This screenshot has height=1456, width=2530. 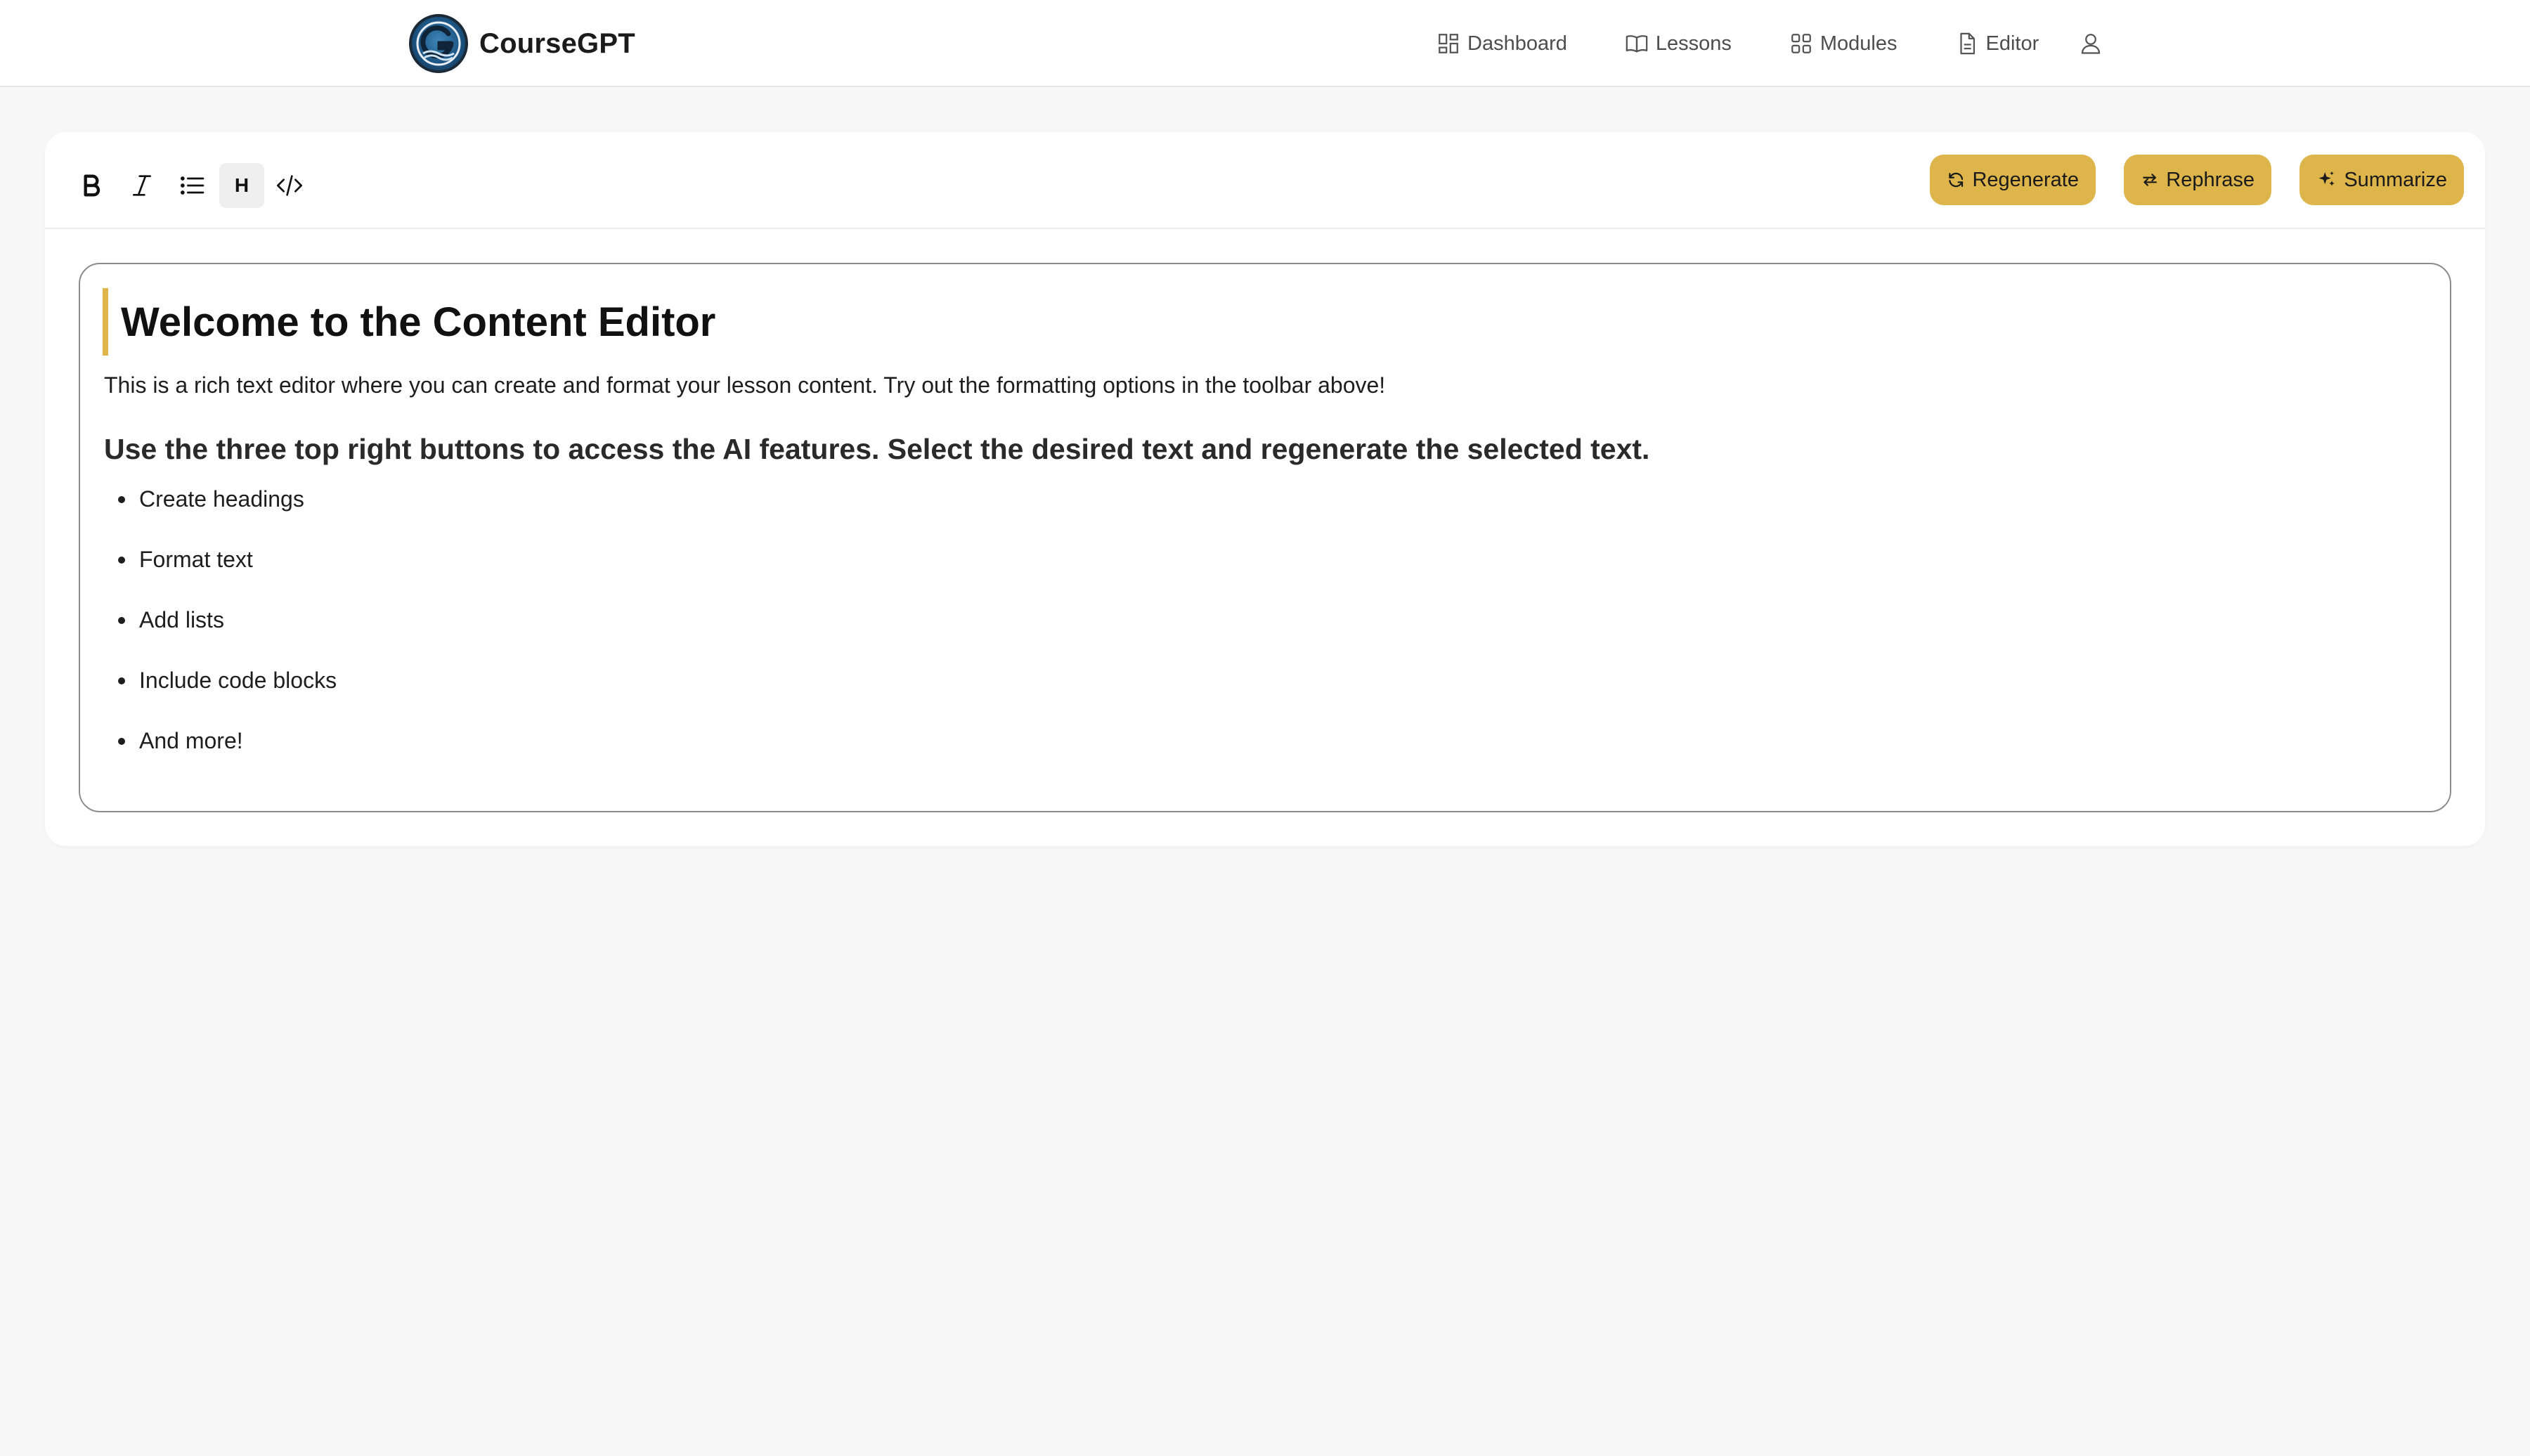 I want to click on list-item: Create headings, so click(x=227, y=513).